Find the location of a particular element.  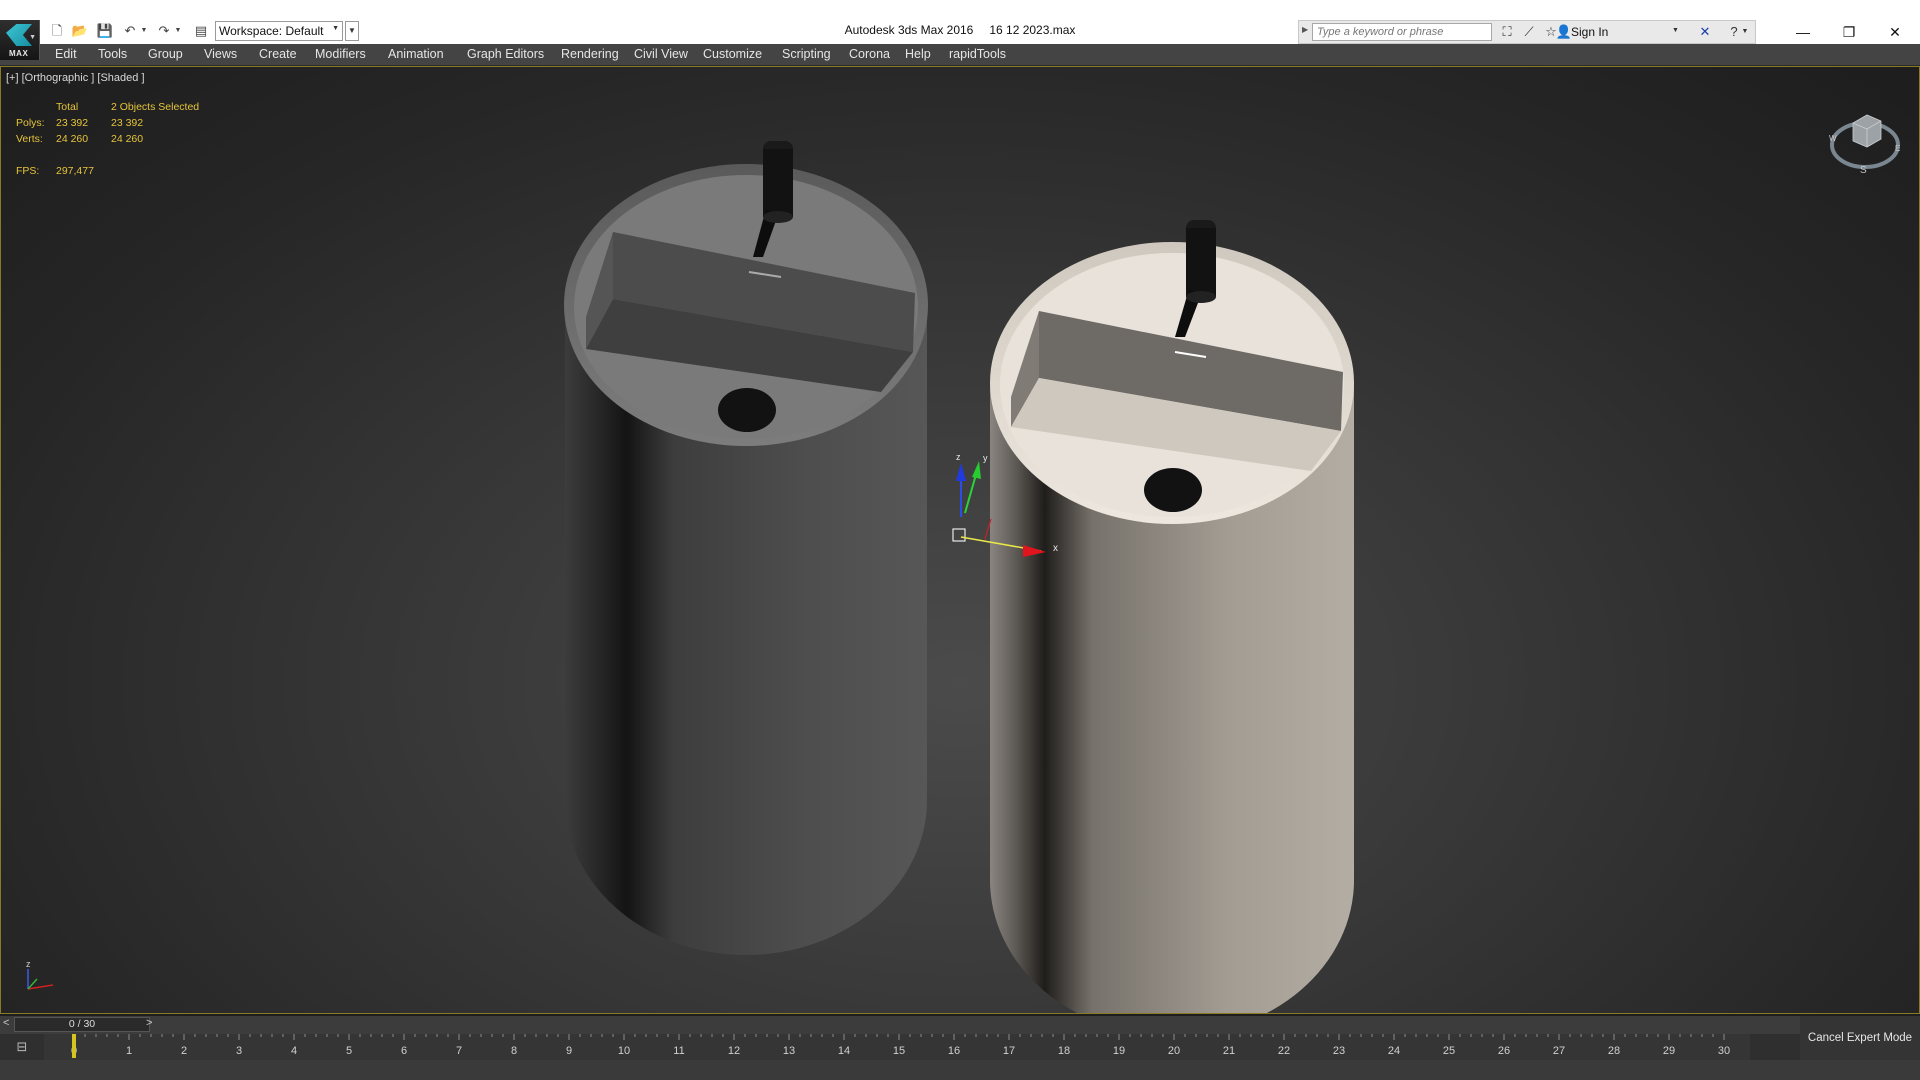

menu-customize: Customize is located at coordinates (732, 54).